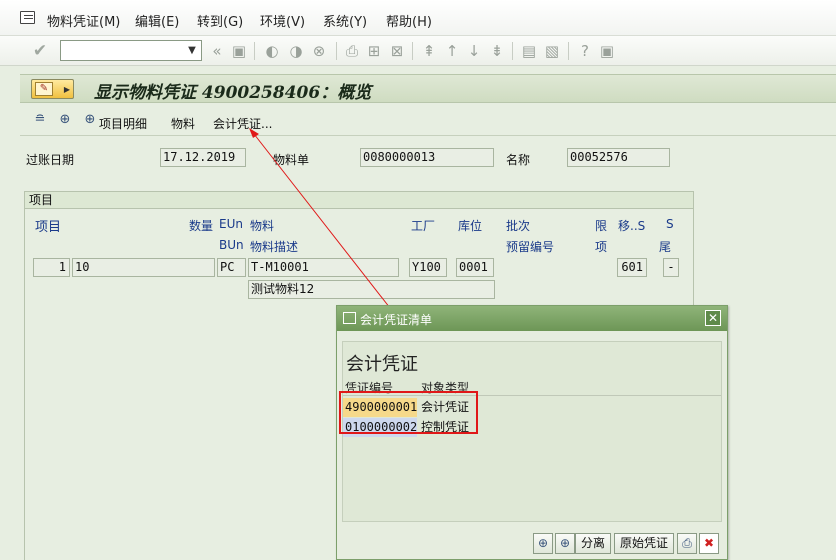  Describe the element at coordinates (220, 20) in the screenshot. I see `menu-goto: 转到(G)` at that location.